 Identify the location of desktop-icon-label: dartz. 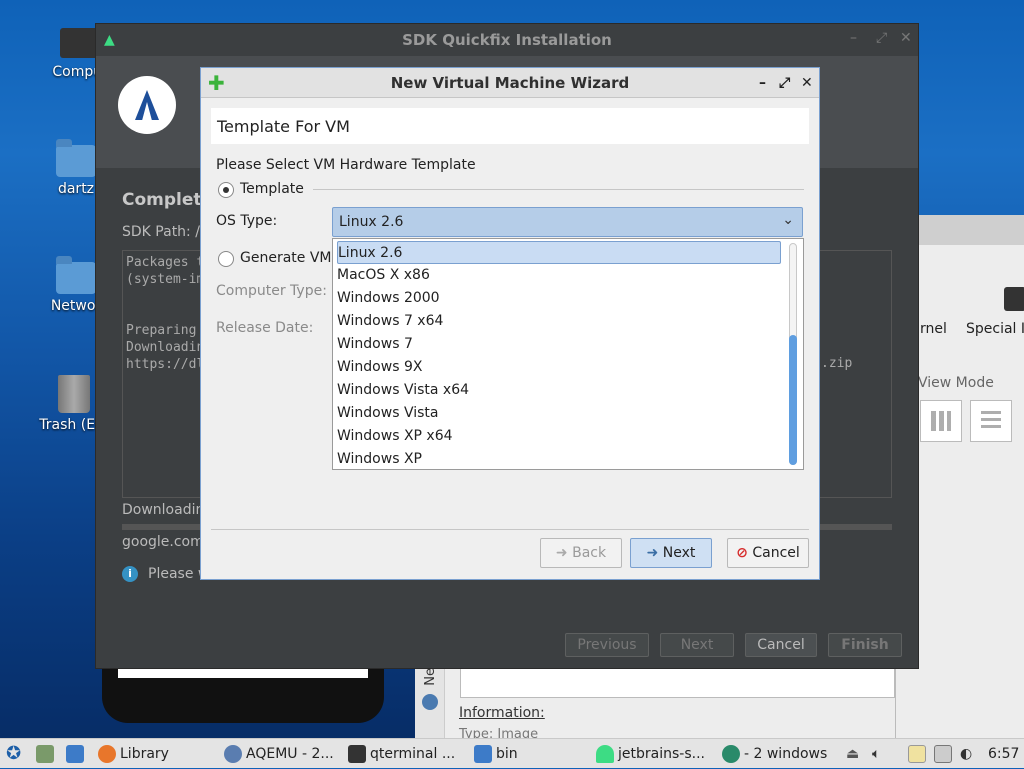
(76, 189).